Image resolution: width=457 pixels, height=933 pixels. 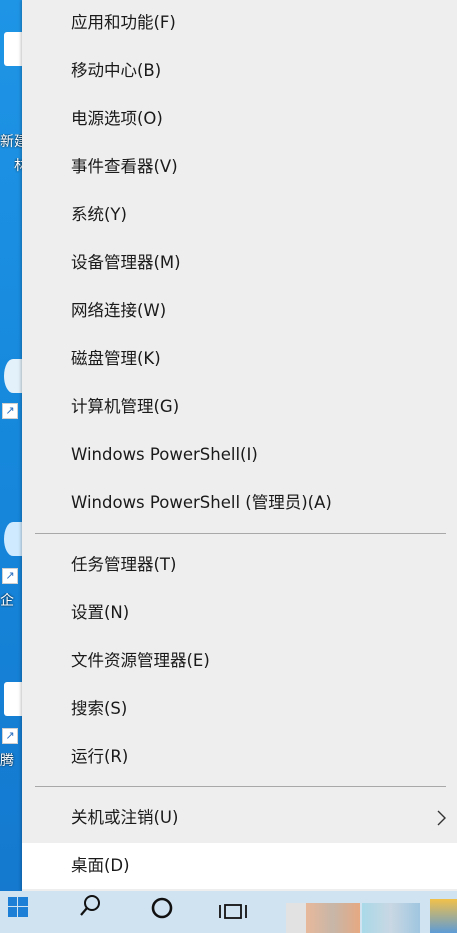 What do you see at coordinates (100, 612) in the screenshot?
I see `menu-item-label: 设置(N)` at bounding box center [100, 612].